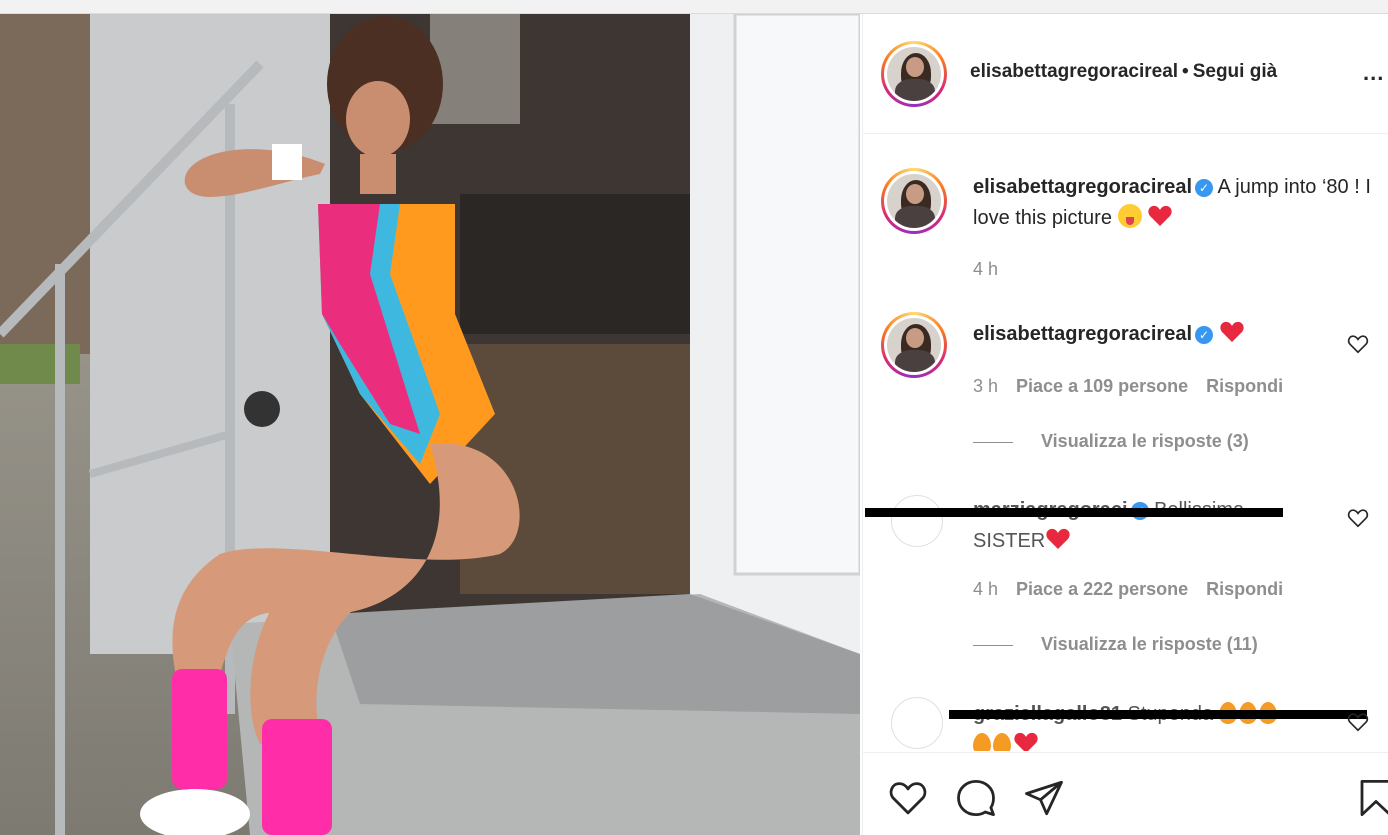 The height and width of the screenshot is (835, 1388). I want to click on comment-meta: 3 h Piace a 109 persone Rispondi, so click(1137, 386).